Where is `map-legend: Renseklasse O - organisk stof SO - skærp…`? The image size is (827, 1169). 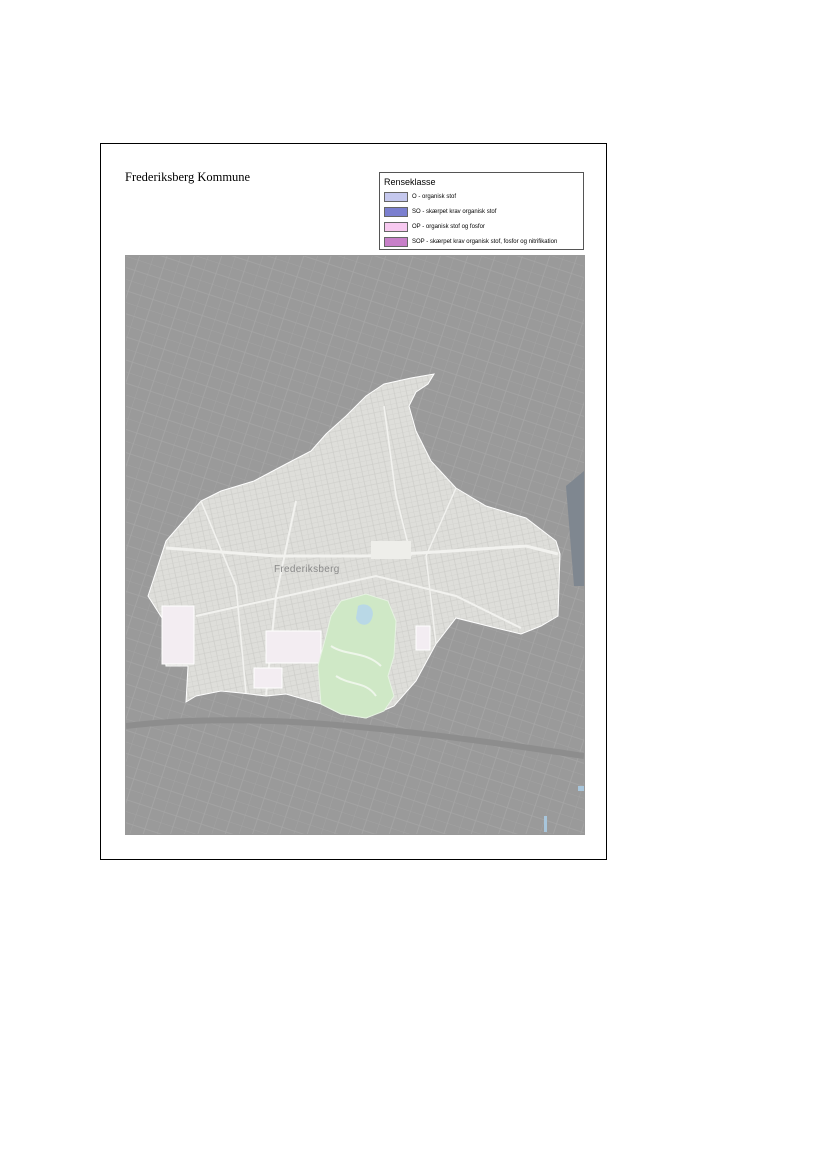
map-legend: Renseklasse O - organisk stof SO - skærp… is located at coordinates (481, 211).